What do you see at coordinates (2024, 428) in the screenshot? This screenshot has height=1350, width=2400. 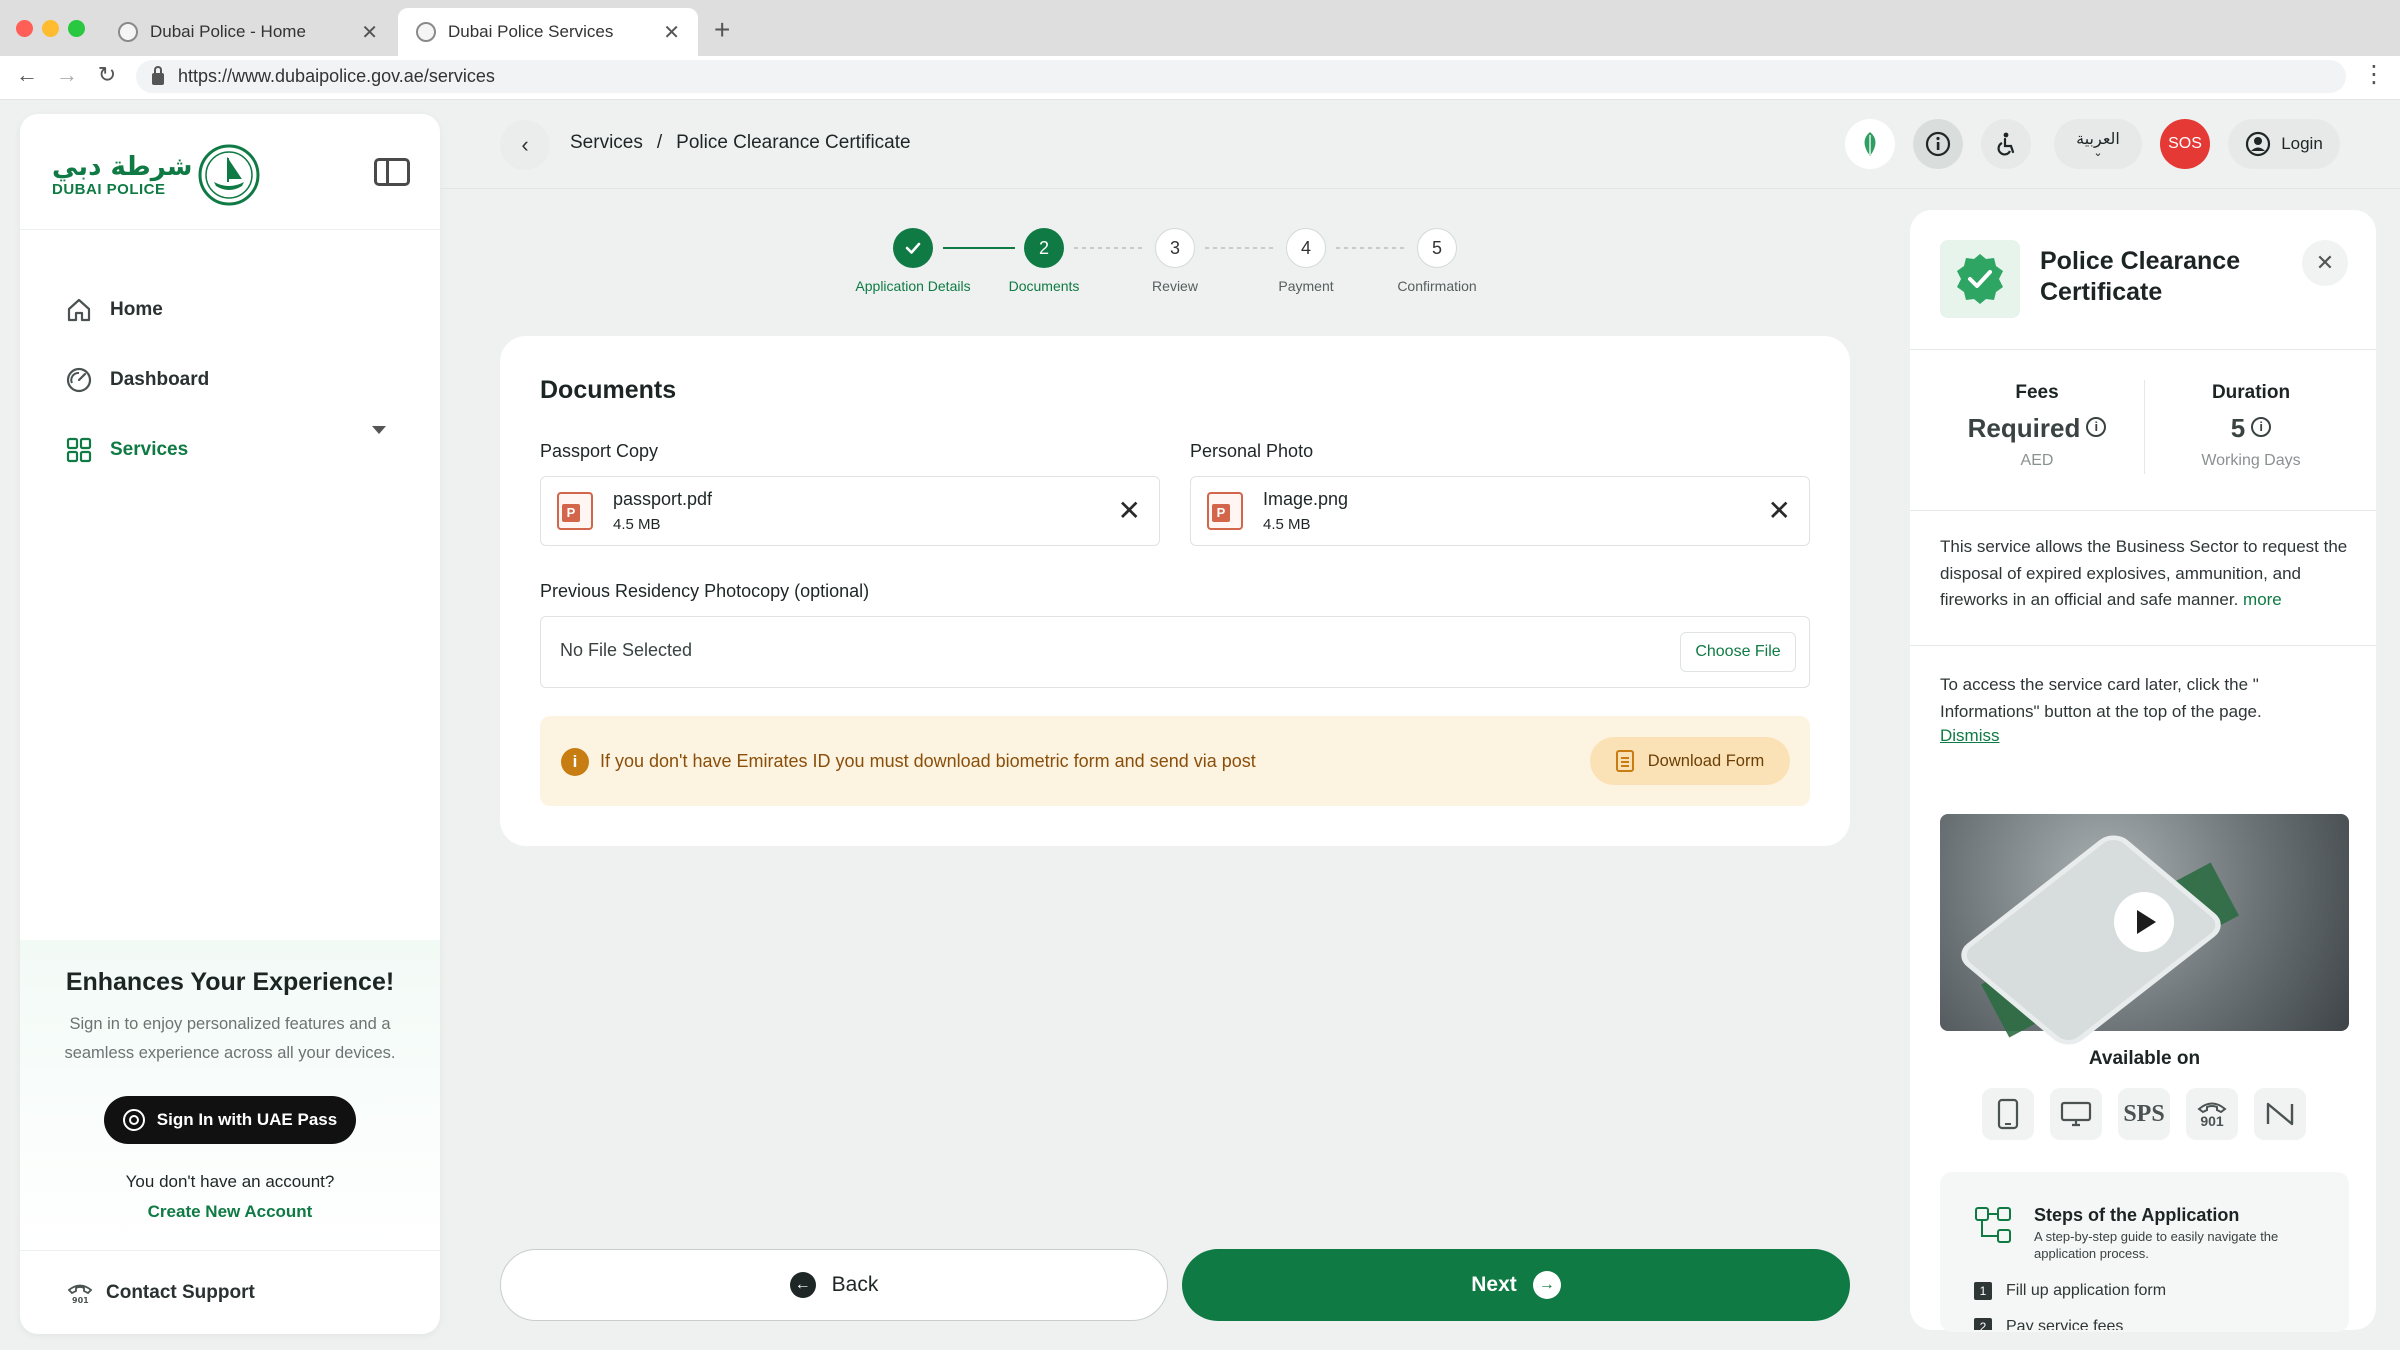 I see `fees-value-text: Required` at bounding box center [2024, 428].